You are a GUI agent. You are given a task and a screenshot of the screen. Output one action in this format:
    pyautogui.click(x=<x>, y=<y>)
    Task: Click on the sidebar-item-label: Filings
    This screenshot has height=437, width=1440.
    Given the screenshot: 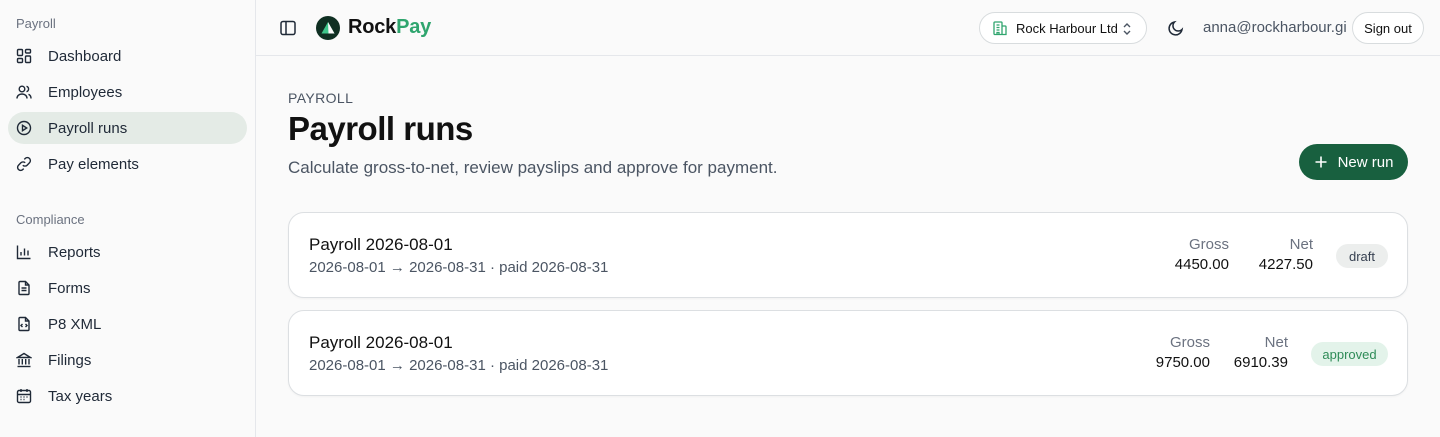 What is the action you would take?
    pyautogui.click(x=70, y=360)
    